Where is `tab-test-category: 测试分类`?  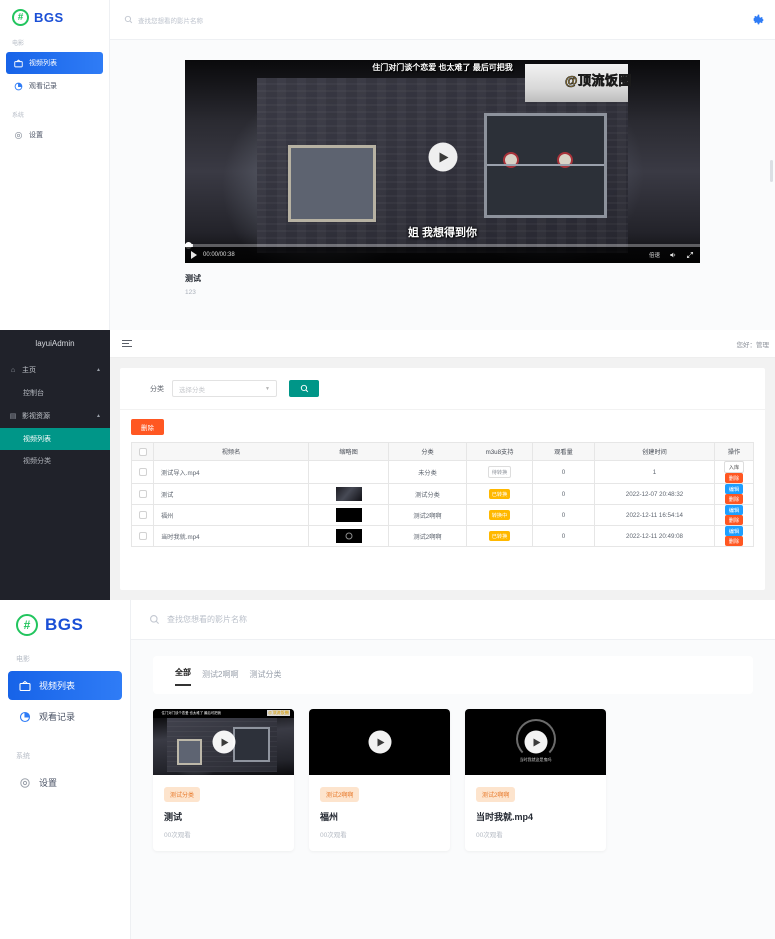 tab-test-category: 测试分类 is located at coordinates (265, 677).